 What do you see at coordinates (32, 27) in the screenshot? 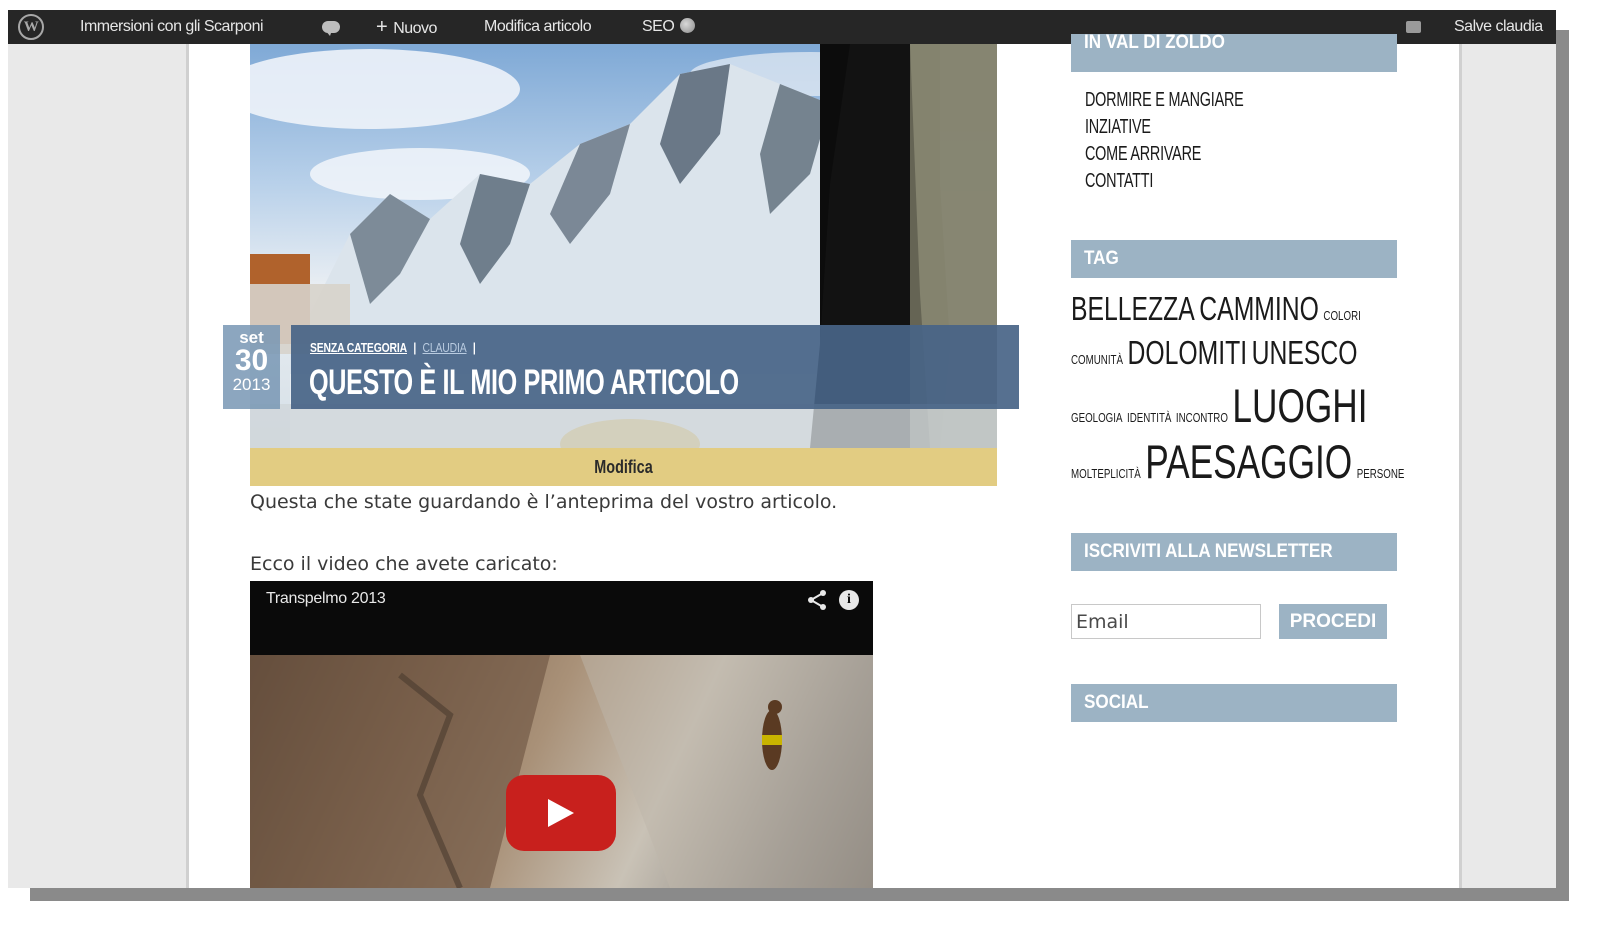
I see `wordpress-logo-icon: W` at bounding box center [32, 27].